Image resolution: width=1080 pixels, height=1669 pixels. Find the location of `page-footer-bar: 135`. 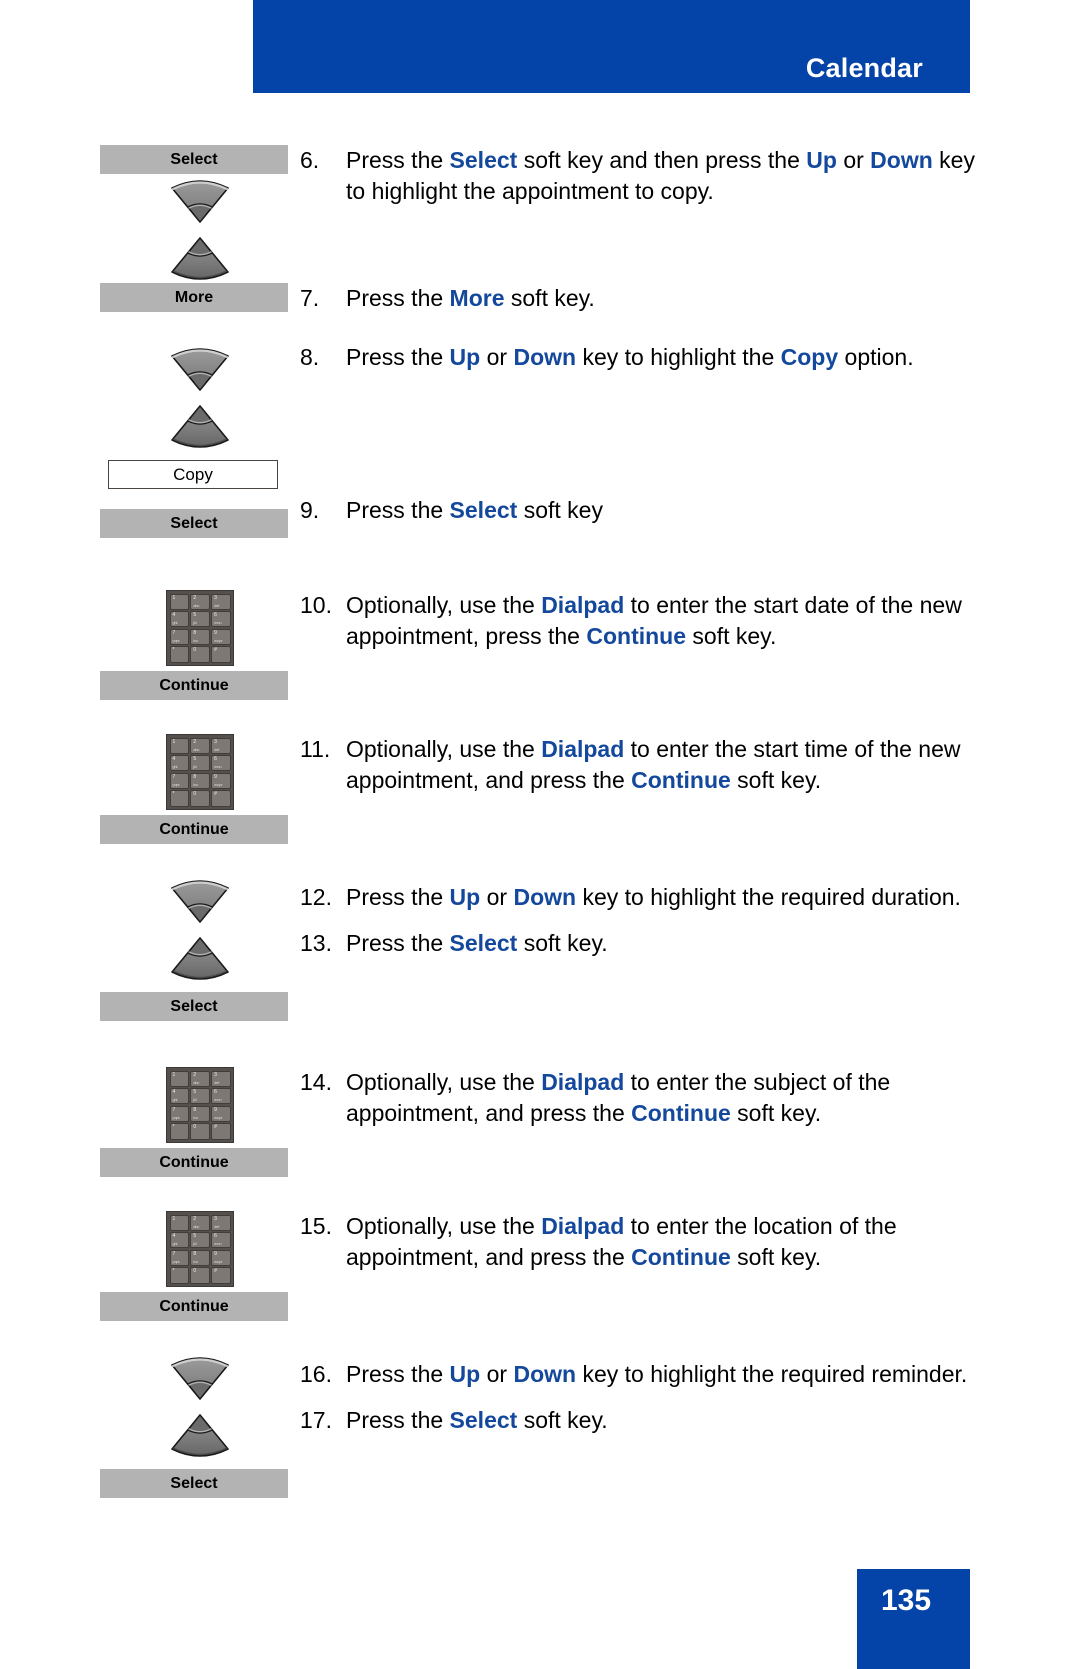

page-footer-bar: 135 is located at coordinates (913, 1619).